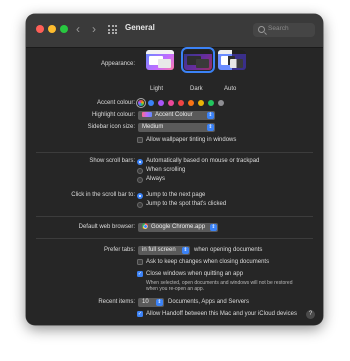 This screenshot has width=350, height=361. What do you see at coordinates (230, 89) in the screenshot?
I see `appearance-auto-label: Auto` at bounding box center [230, 89].